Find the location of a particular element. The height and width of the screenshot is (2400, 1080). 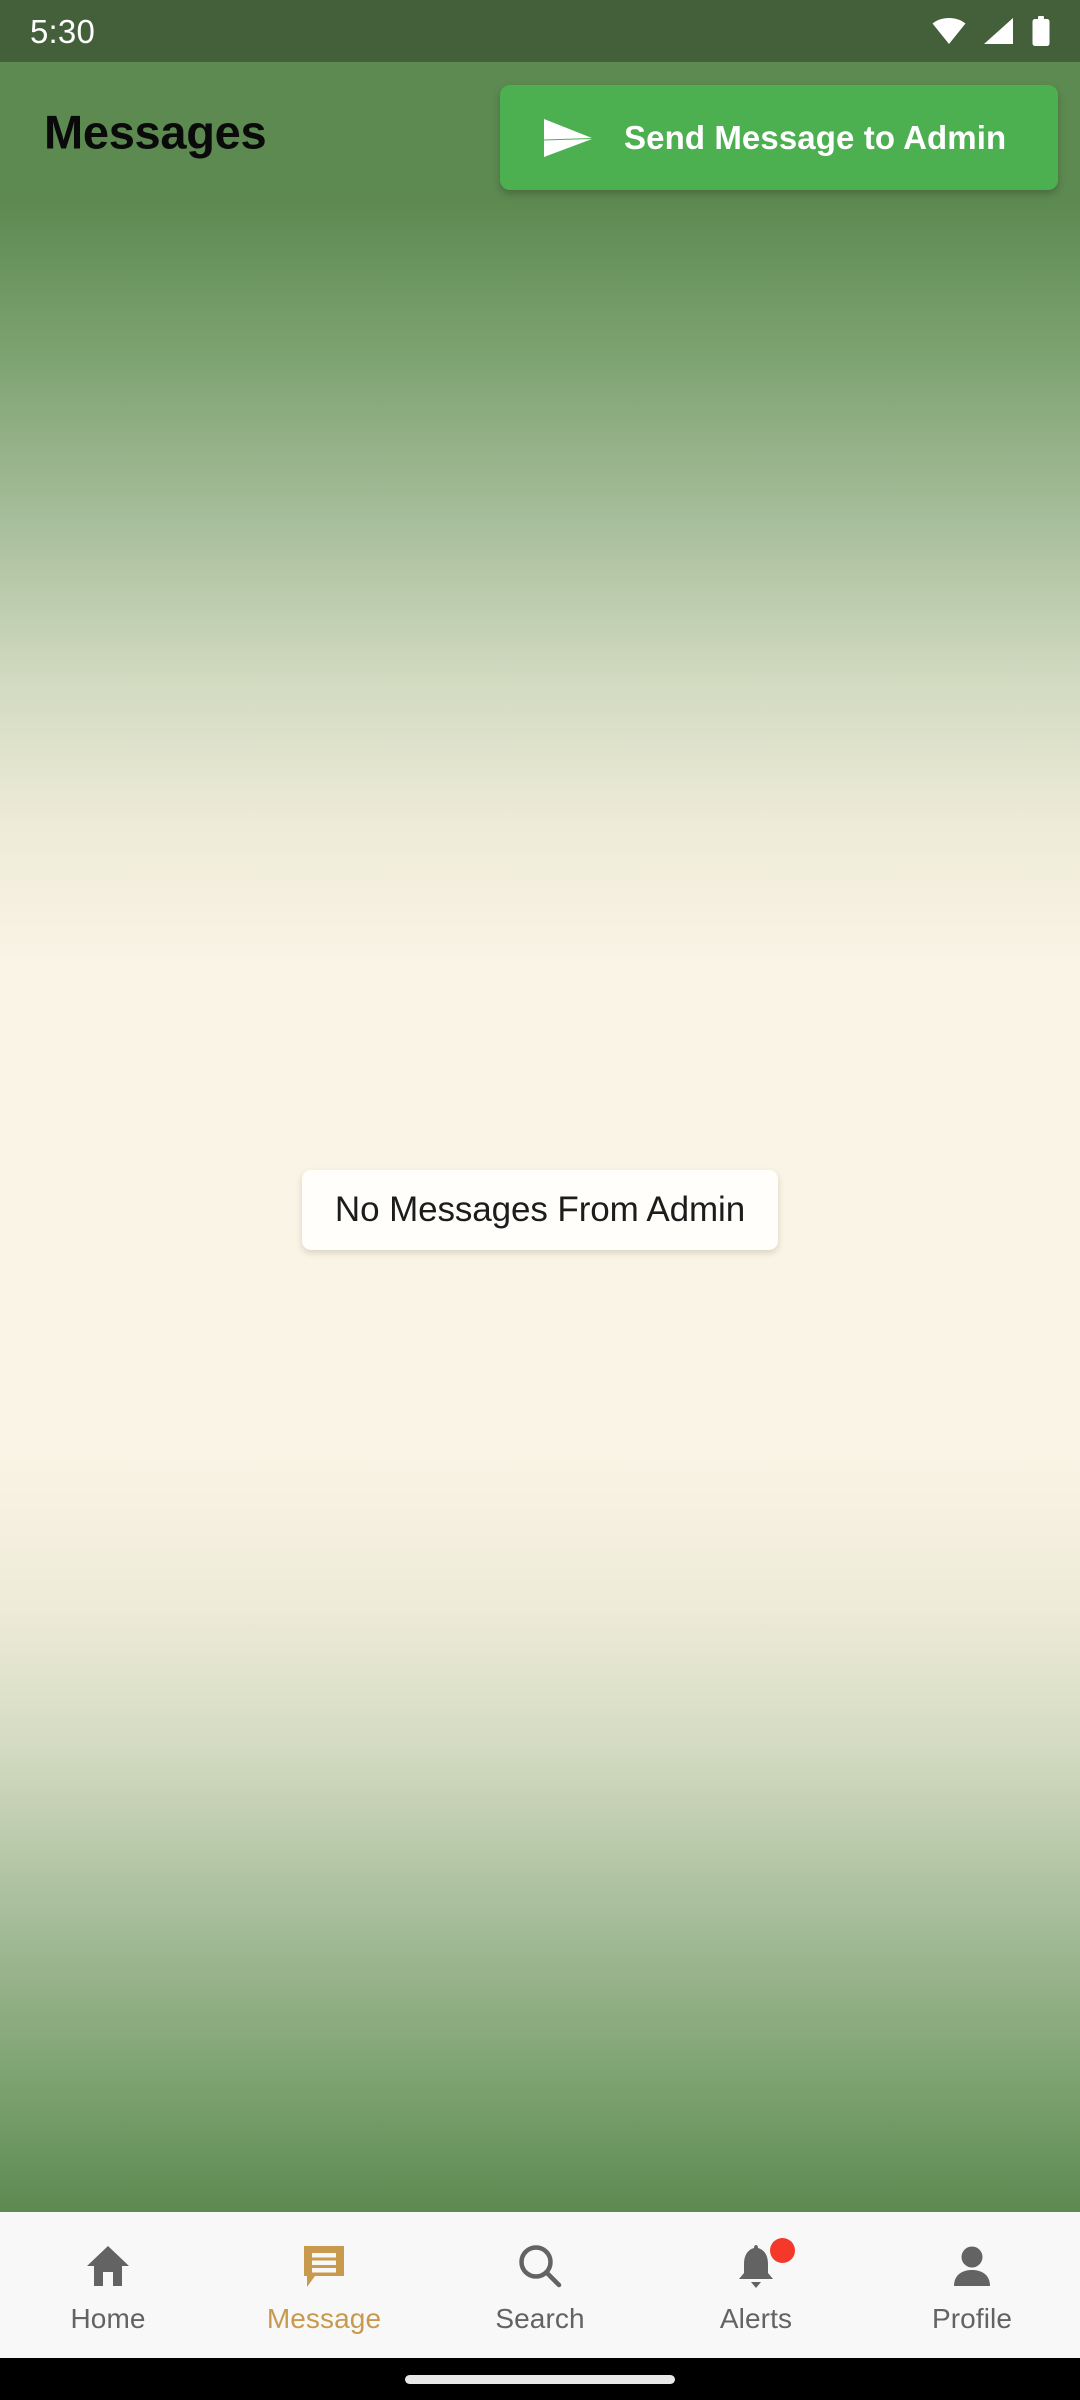

message-icon-wrap is located at coordinates (324, 2266).